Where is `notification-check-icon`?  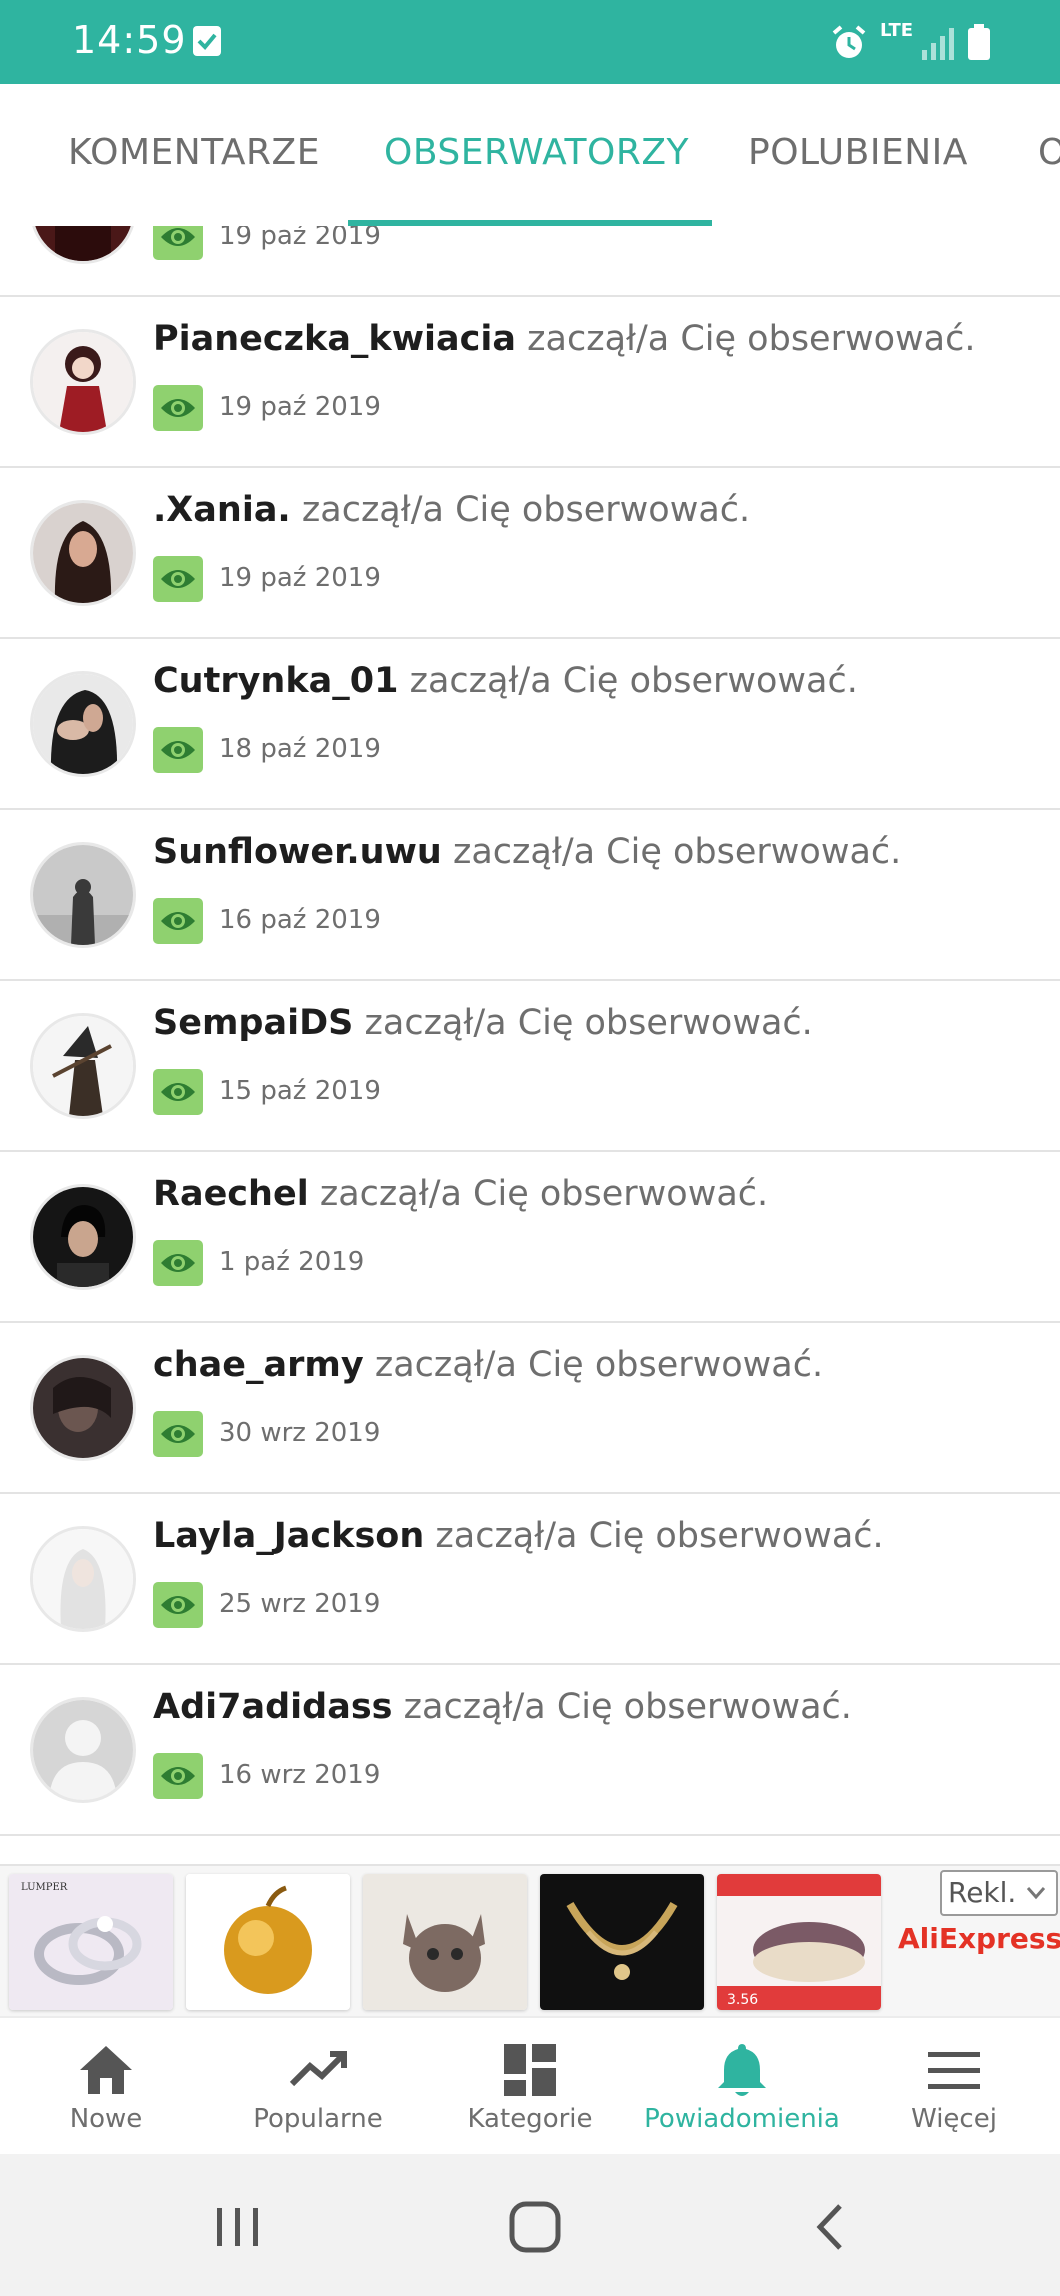 notification-check-icon is located at coordinates (207, 41).